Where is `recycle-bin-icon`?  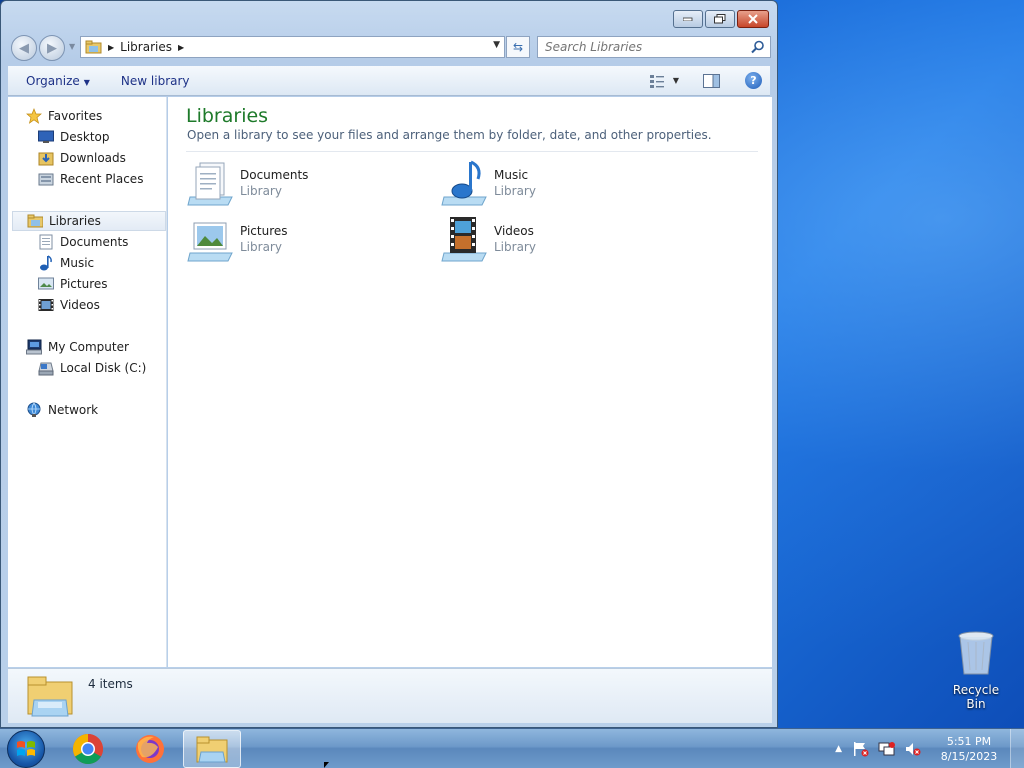
recycle-bin-icon is located at coordinates (976, 653).